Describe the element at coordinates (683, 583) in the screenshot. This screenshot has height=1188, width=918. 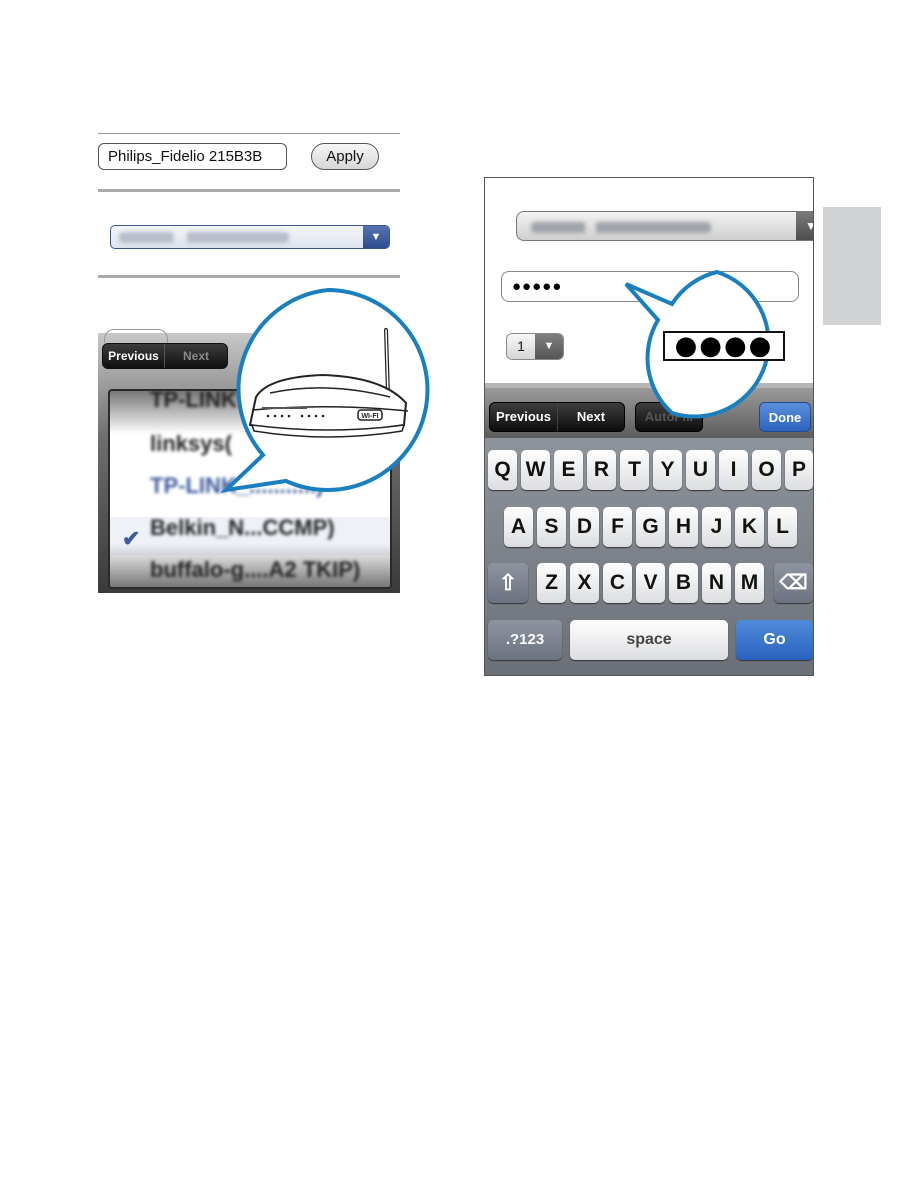
I see `key-b: B` at that location.